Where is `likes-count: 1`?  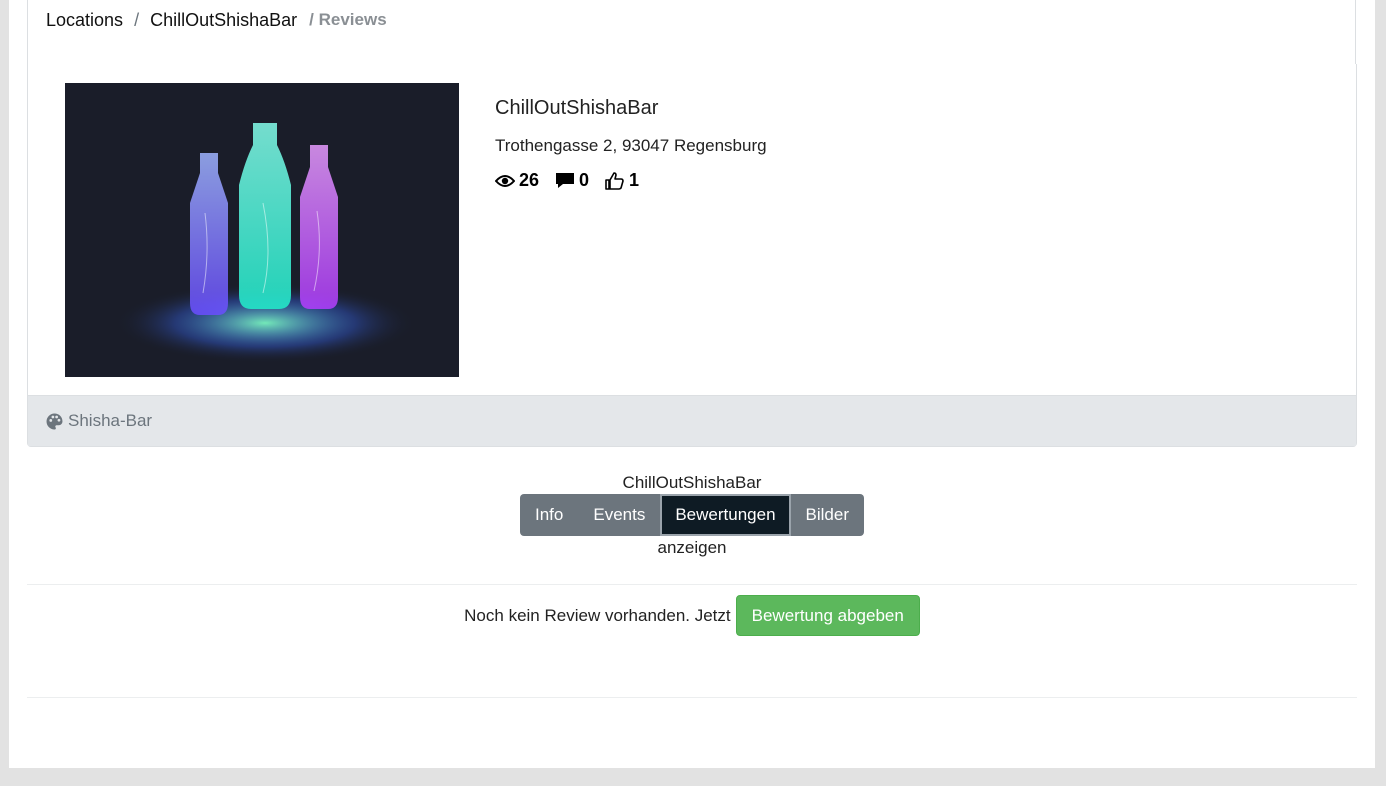 likes-count: 1 is located at coordinates (634, 180).